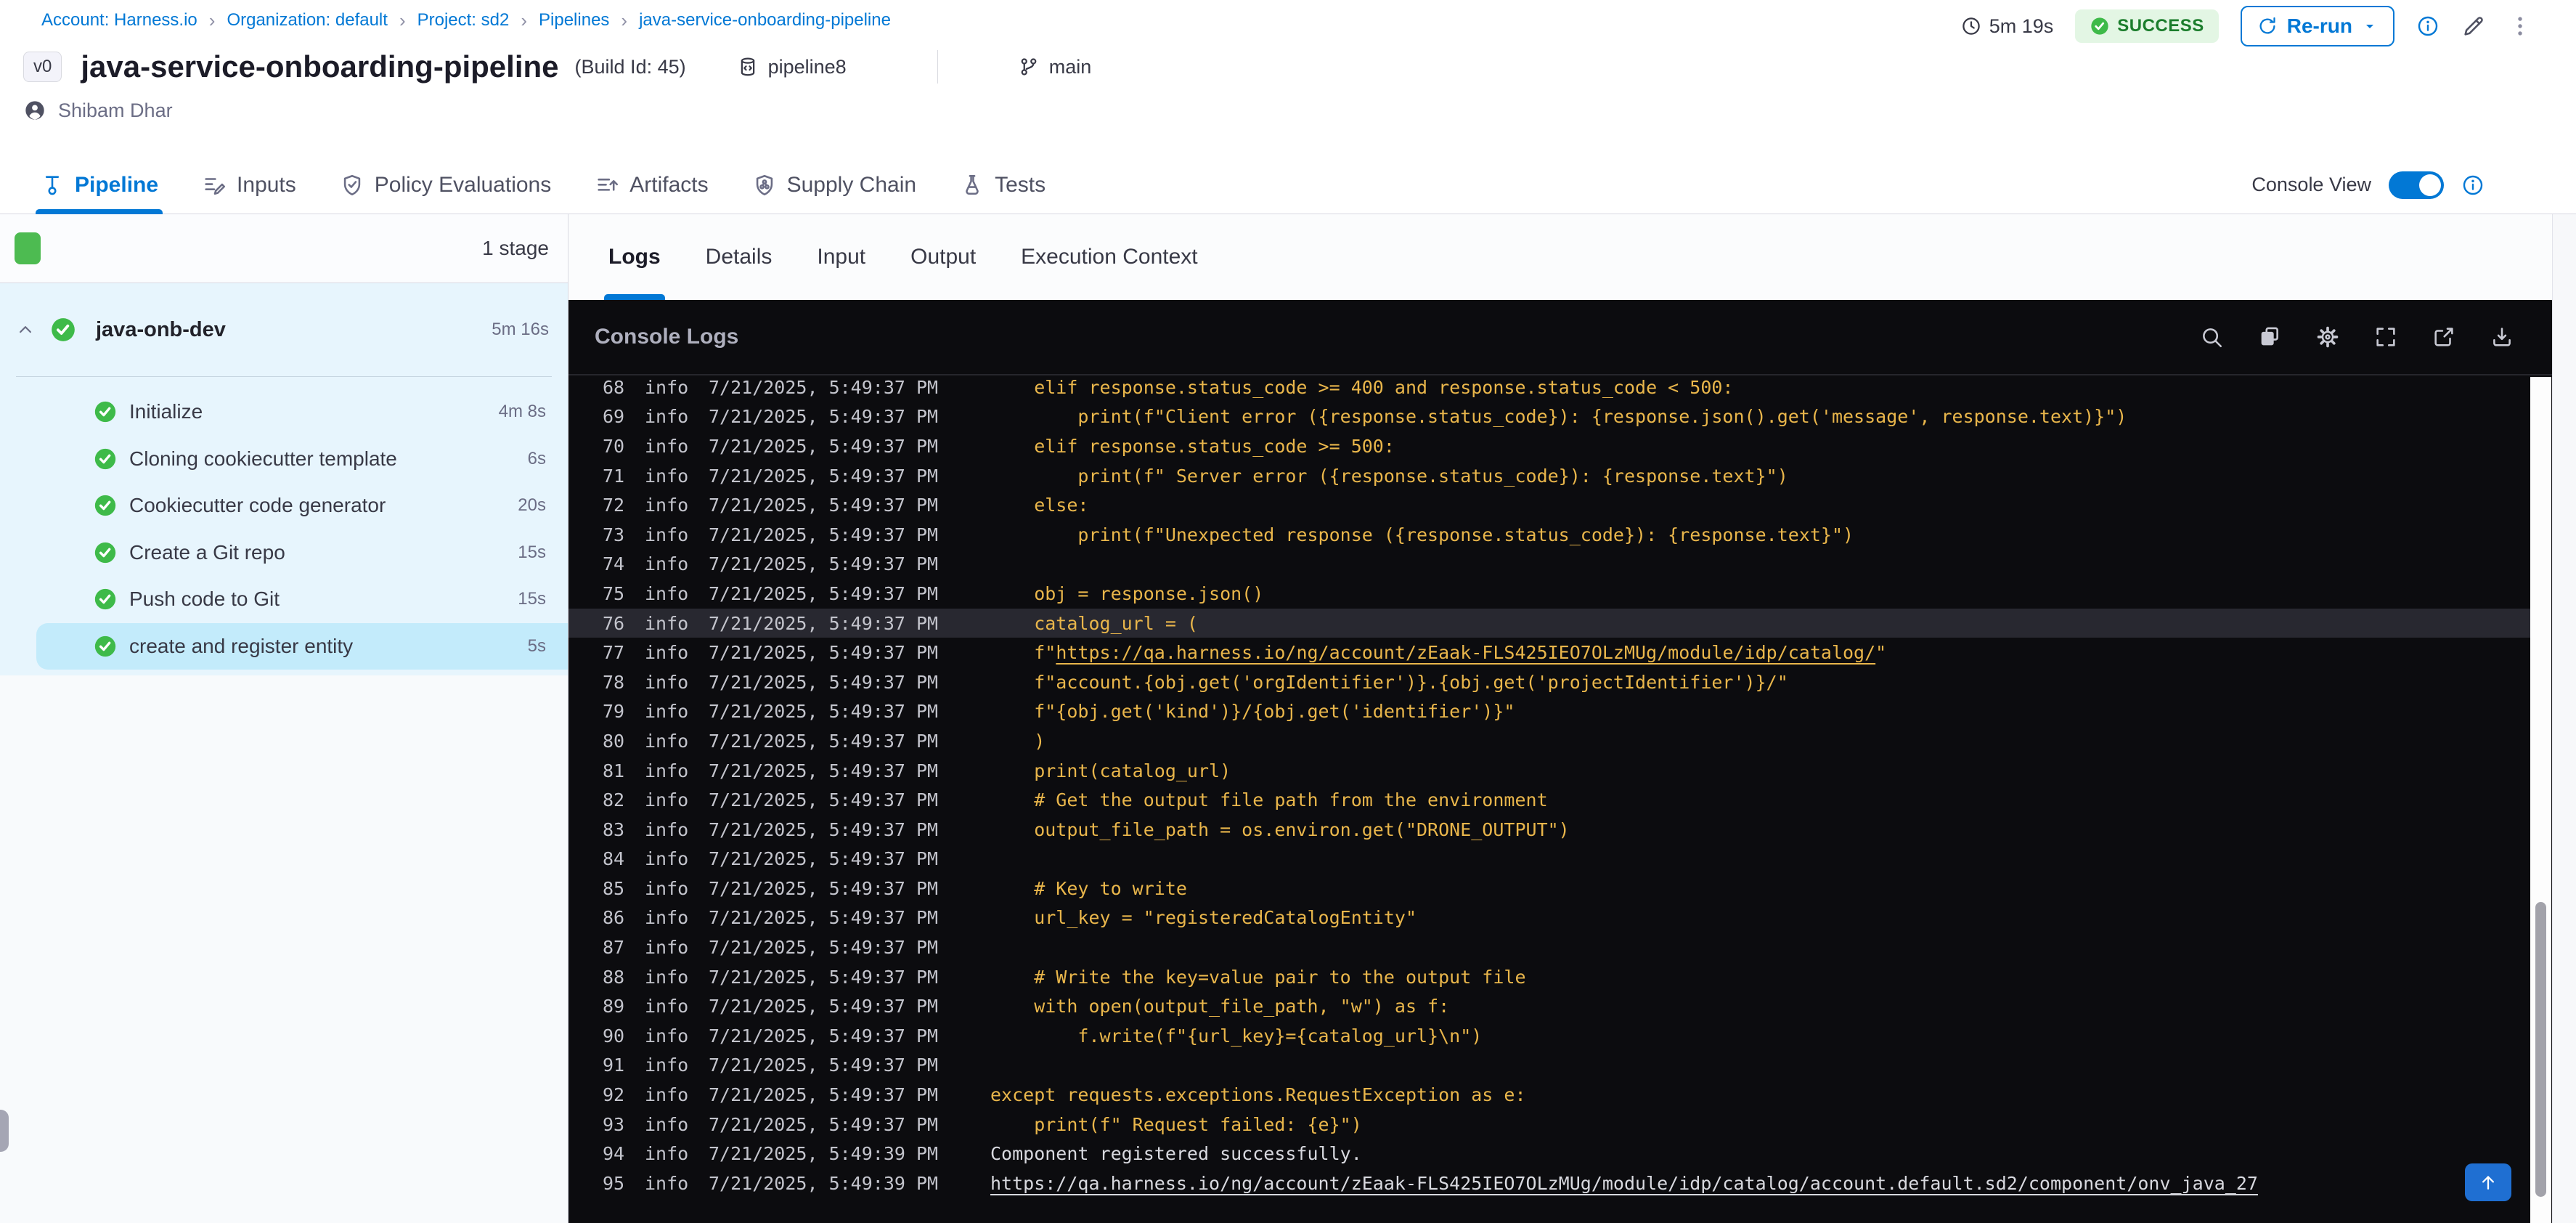  Describe the element at coordinates (614, 564) in the screenshot. I see `log-line-number: 74` at that location.